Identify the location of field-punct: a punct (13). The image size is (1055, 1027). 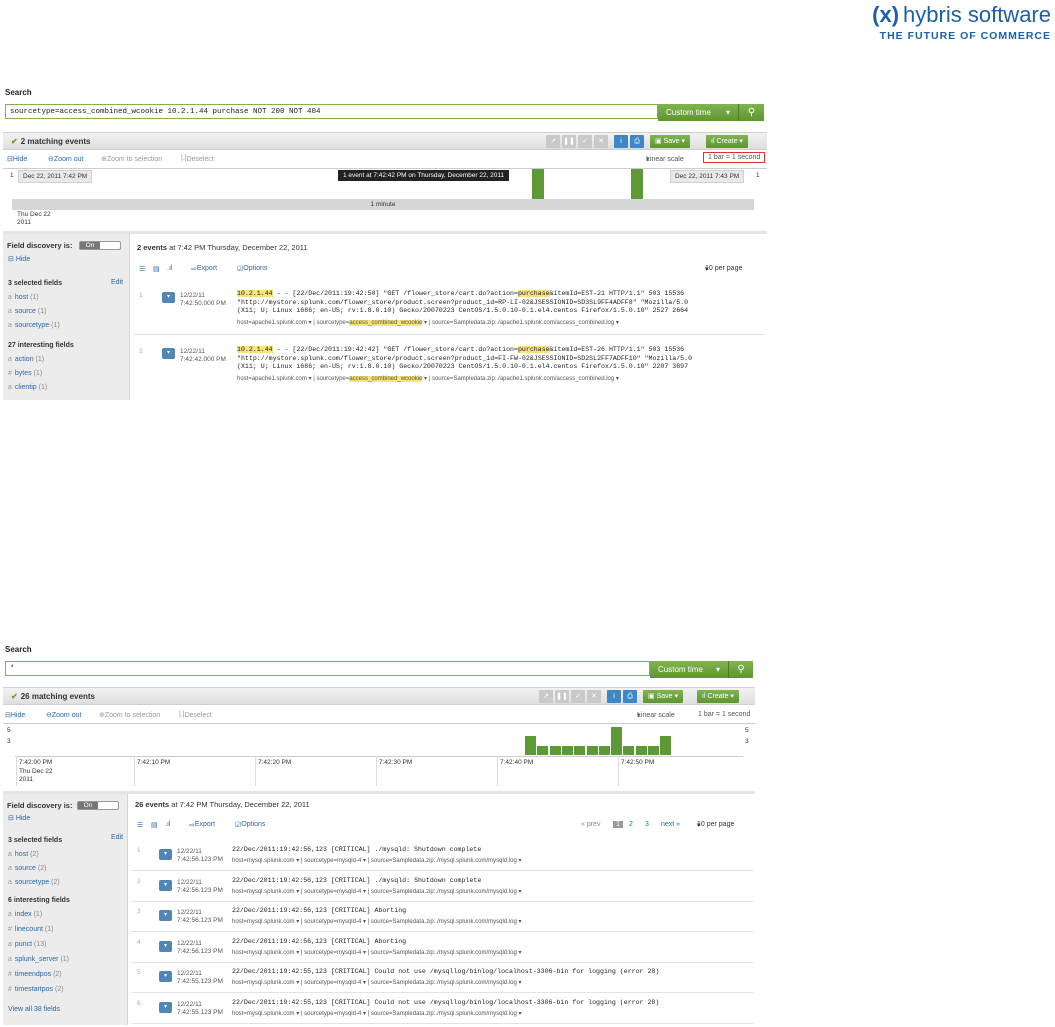
(27, 944).